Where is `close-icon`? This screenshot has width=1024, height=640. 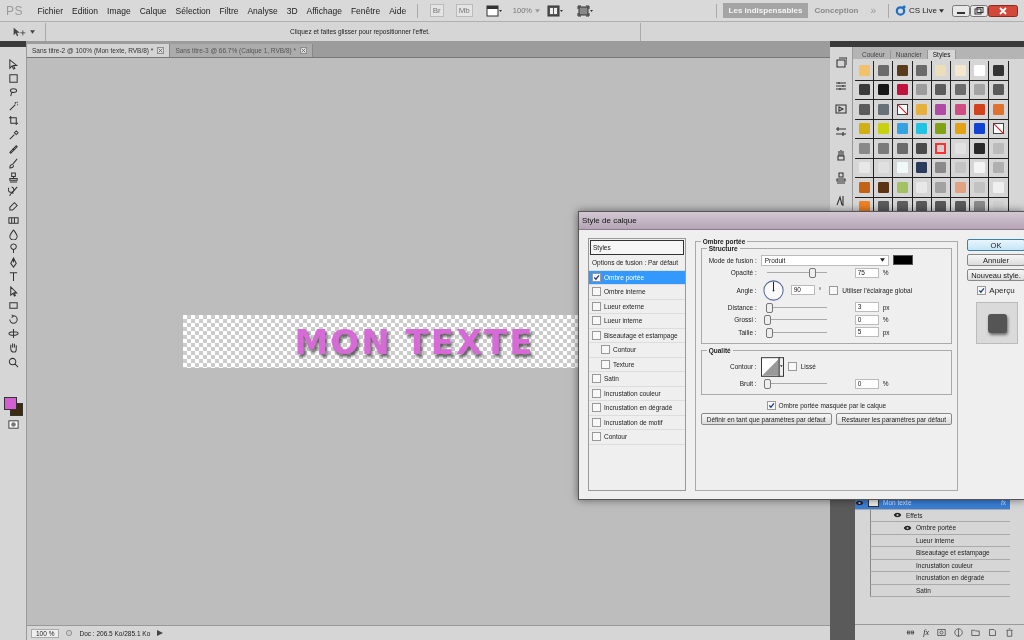
close-icon is located at coordinates (1003, 10).